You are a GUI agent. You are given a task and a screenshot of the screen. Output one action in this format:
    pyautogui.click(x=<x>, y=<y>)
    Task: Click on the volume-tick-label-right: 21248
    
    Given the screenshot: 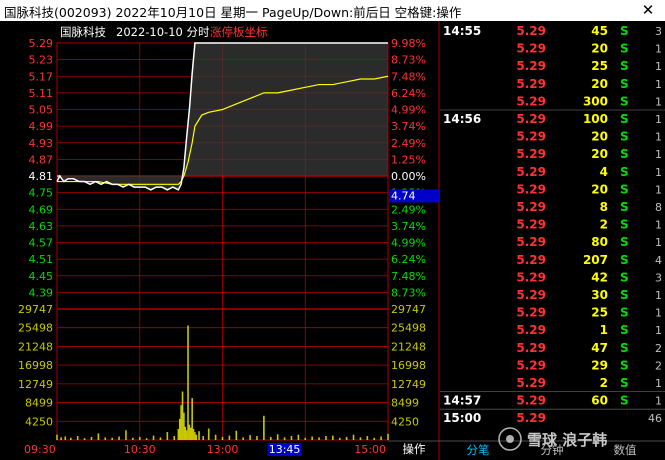 What is the action you would take?
    pyautogui.click(x=408, y=346)
    